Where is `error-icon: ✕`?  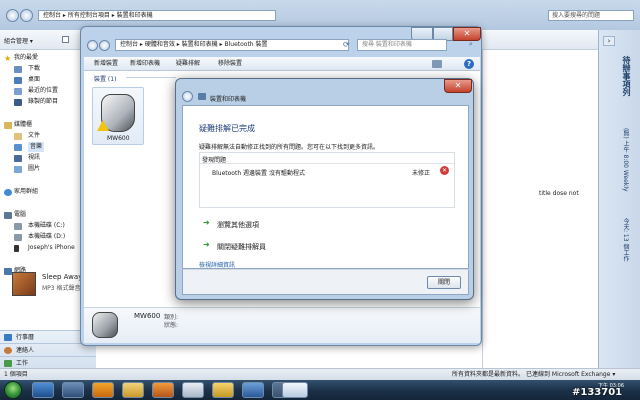 error-icon: ✕ is located at coordinates (444, 170).